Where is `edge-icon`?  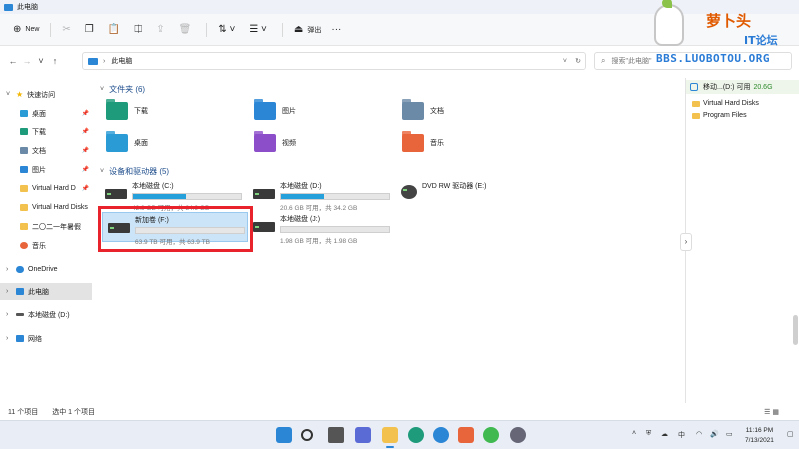 edge-icon is located at coordinates (416, 435).